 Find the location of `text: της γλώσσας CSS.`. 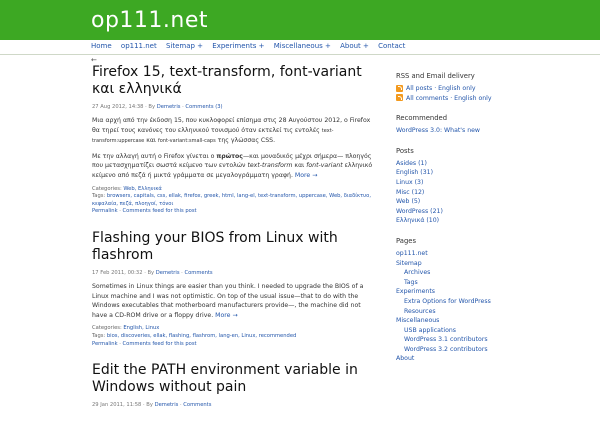

text: της γλώσσας CSS. is located at coordinates (245, 141).